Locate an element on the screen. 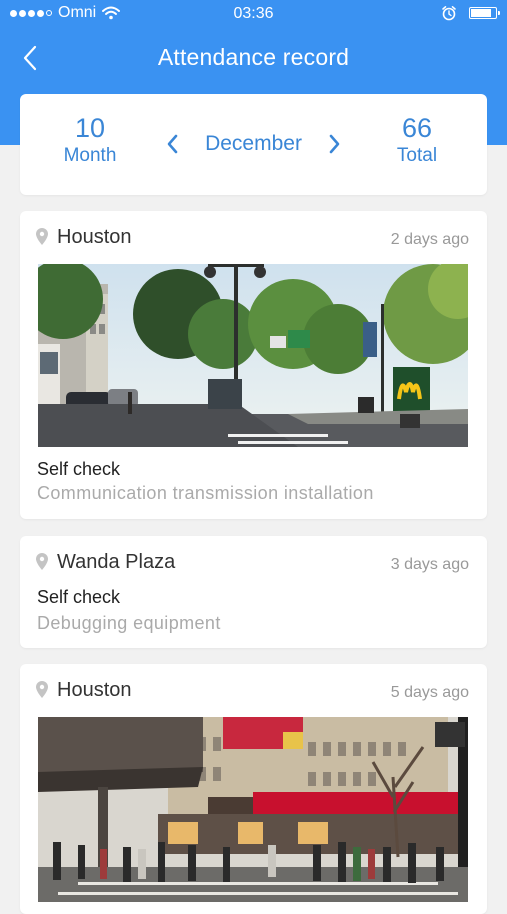 Image resolution: width=507 pixels, height=914 pixels. next-month-button is located at coordinates (335, 144).